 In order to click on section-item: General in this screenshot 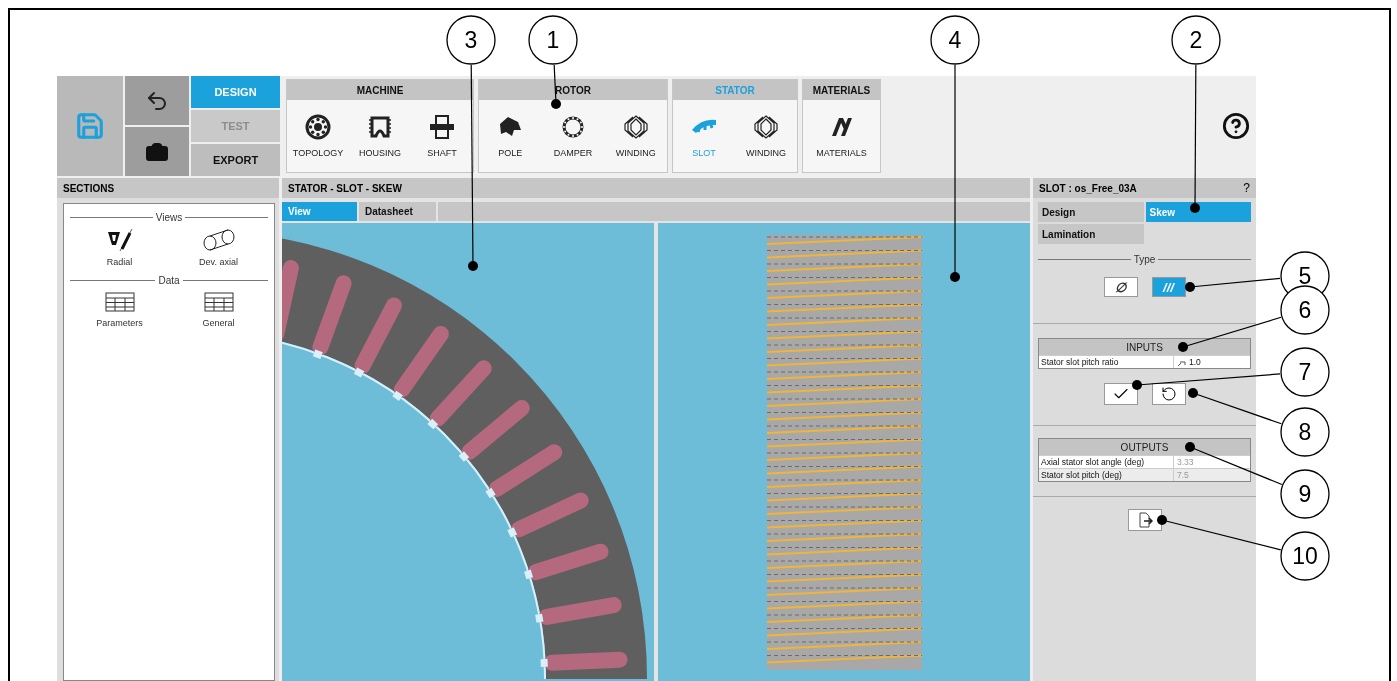, I will do `click(218, 310)`.